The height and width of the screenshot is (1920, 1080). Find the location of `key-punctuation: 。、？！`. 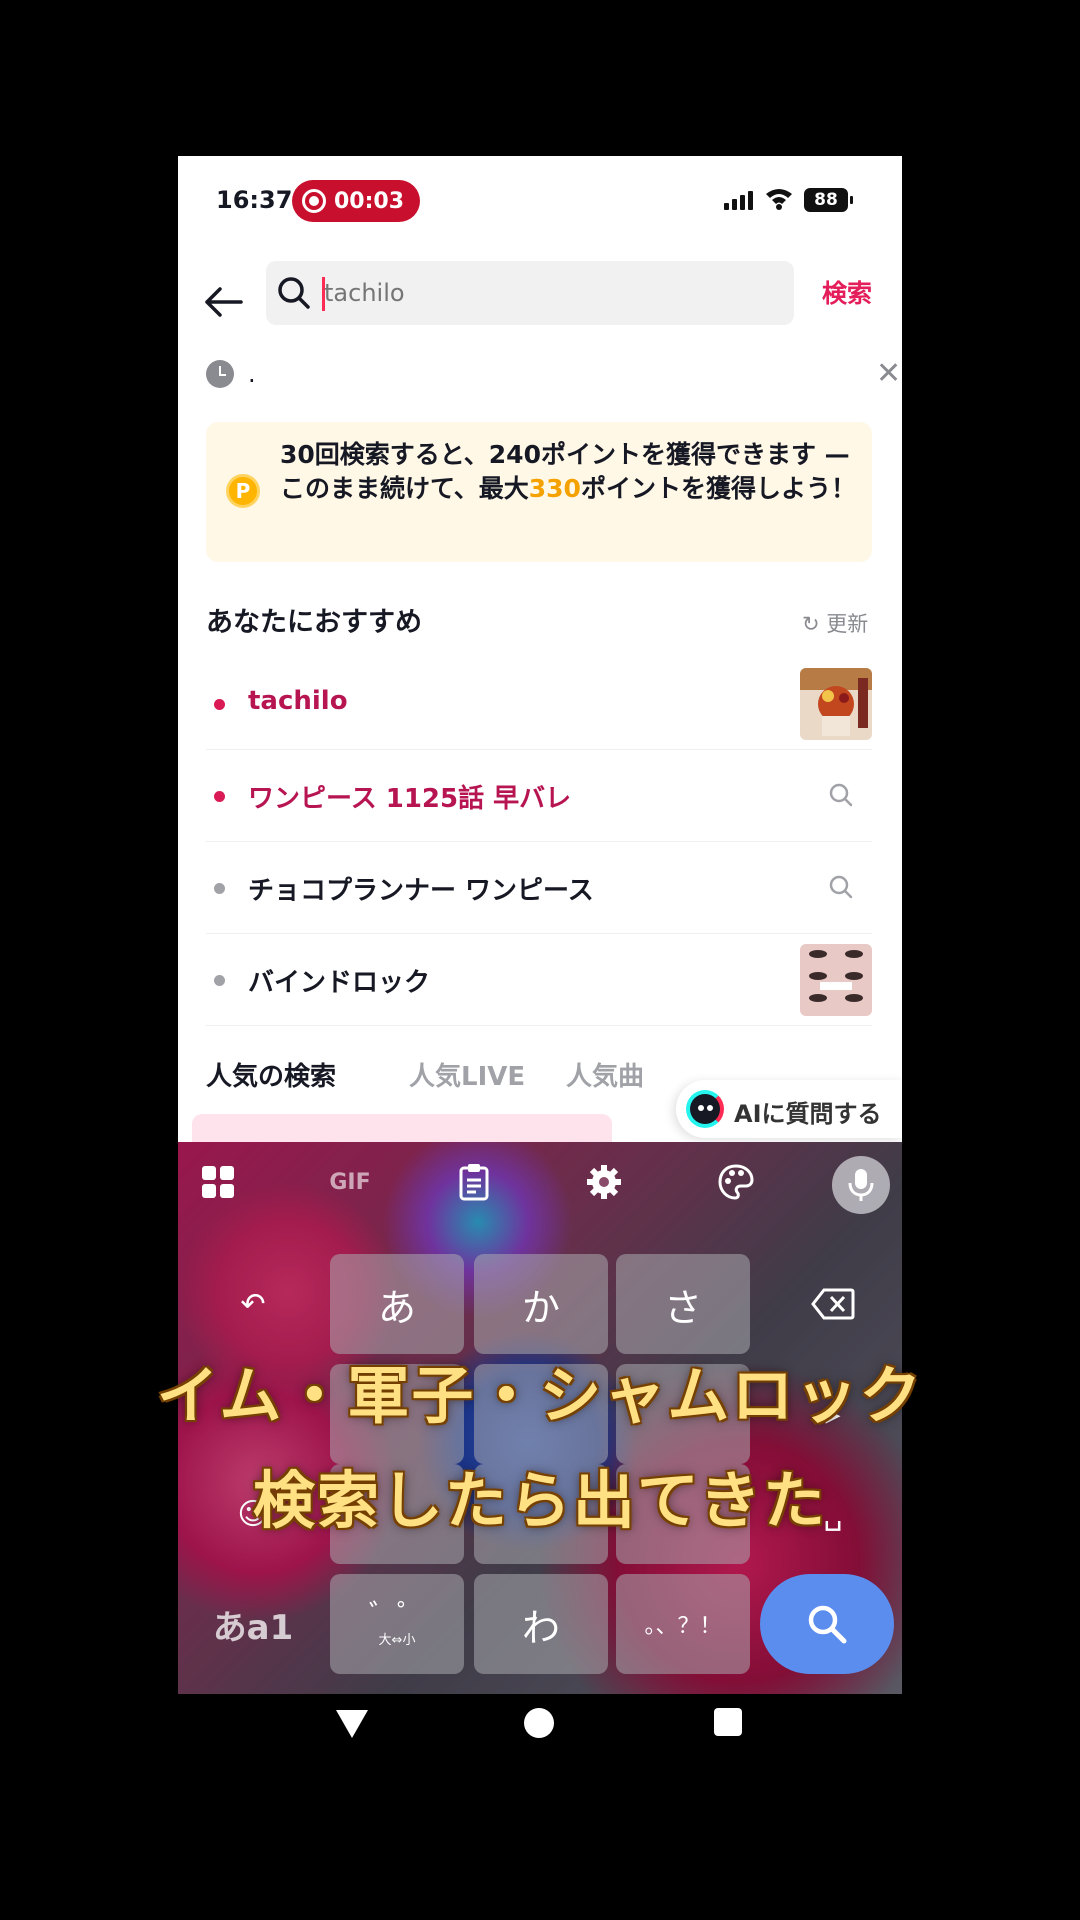

key-punctuation: 。、？！ is located at coordinates (683, 1624).